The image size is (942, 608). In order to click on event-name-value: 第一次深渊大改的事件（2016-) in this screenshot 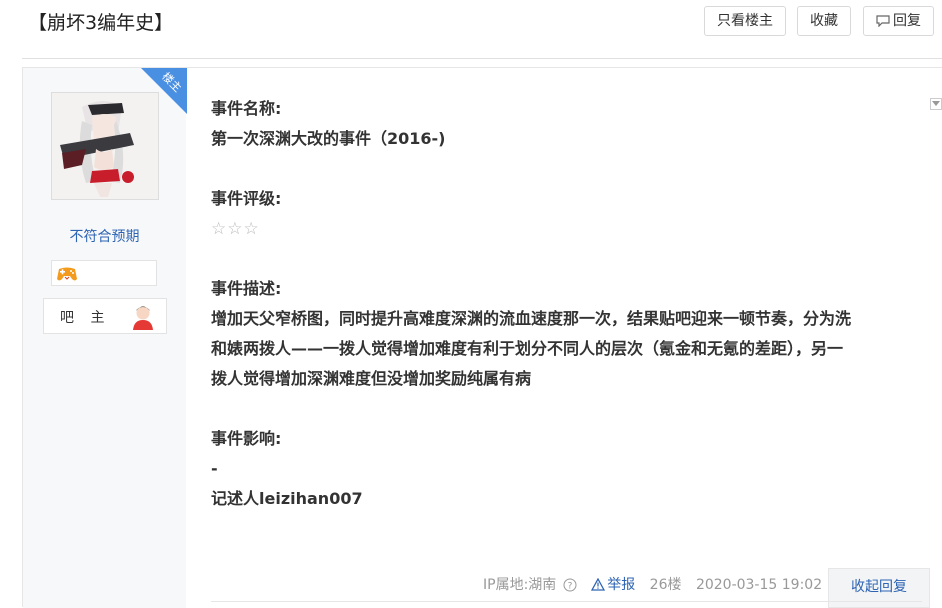, I will do `click(328, 138)`.